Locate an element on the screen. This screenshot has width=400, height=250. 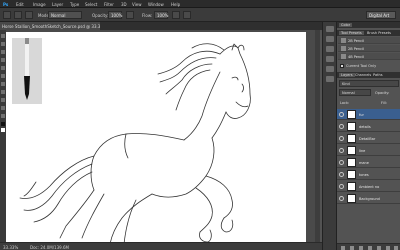
layer-kind-filter: Kind is located at coordinates (369, 83).